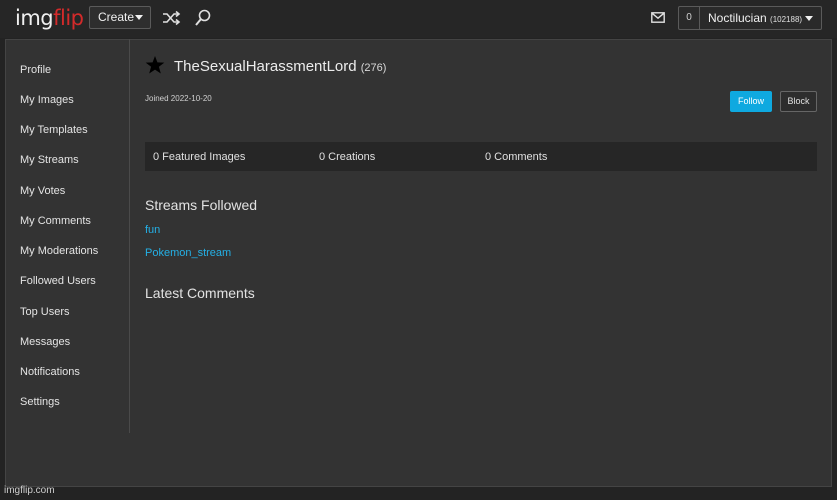 Image resolution: width=837 pixels, height=500 pixels. I want to click on sidebar-item-my-moderations: My Moderations, so click(59, 251).